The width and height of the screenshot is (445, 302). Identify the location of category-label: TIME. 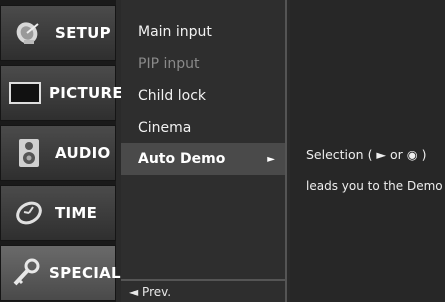
(76, 213).